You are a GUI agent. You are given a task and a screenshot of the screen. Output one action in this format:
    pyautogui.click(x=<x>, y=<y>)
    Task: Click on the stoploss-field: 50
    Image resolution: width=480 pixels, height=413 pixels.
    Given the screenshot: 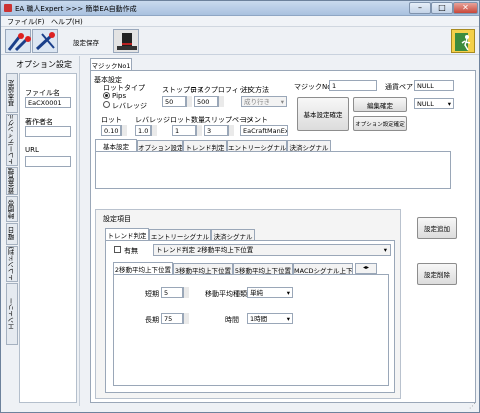 What is the action you would take?
    pyautogui.click(x=174, y=101)
    